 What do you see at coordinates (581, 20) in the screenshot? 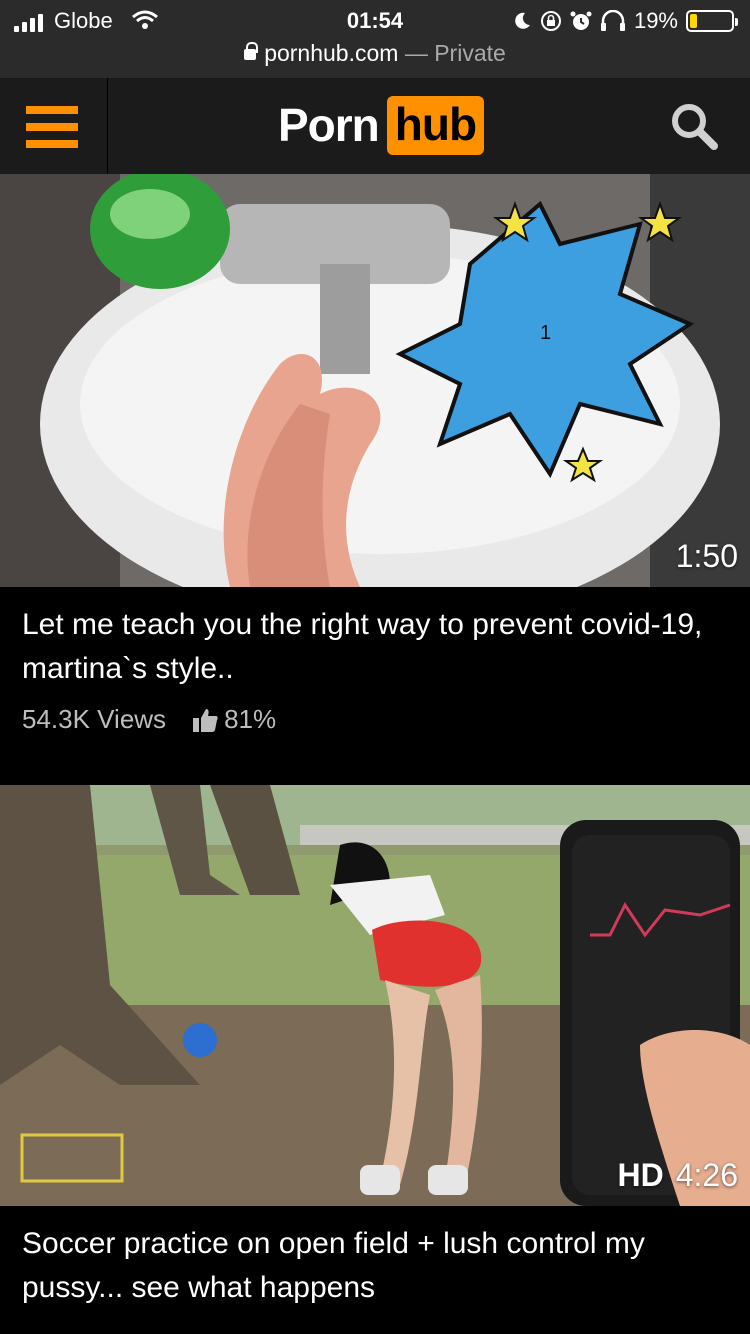
I see `alarm-icon` at bounding box center [581, 20].